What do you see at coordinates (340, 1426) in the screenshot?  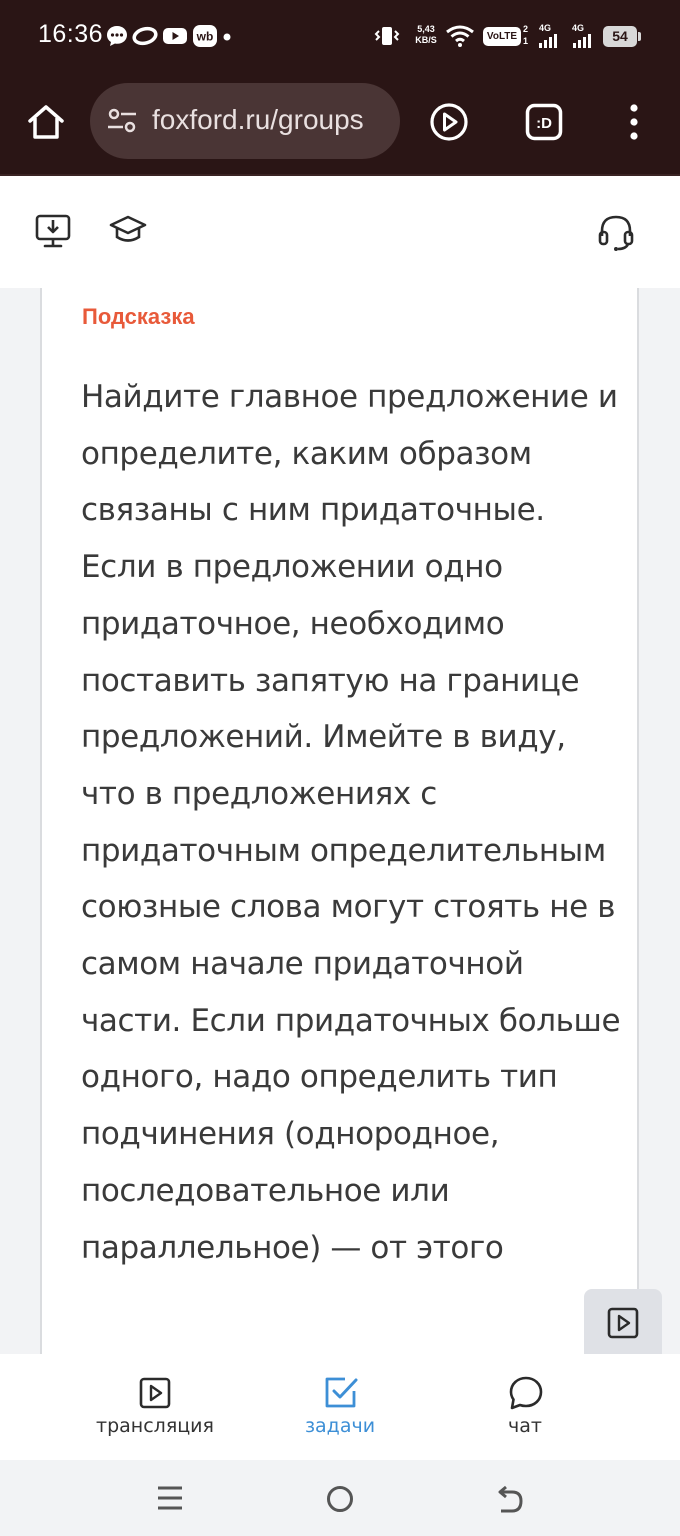 I see `tab-label: задачи` at bounding box center [340, 1426].